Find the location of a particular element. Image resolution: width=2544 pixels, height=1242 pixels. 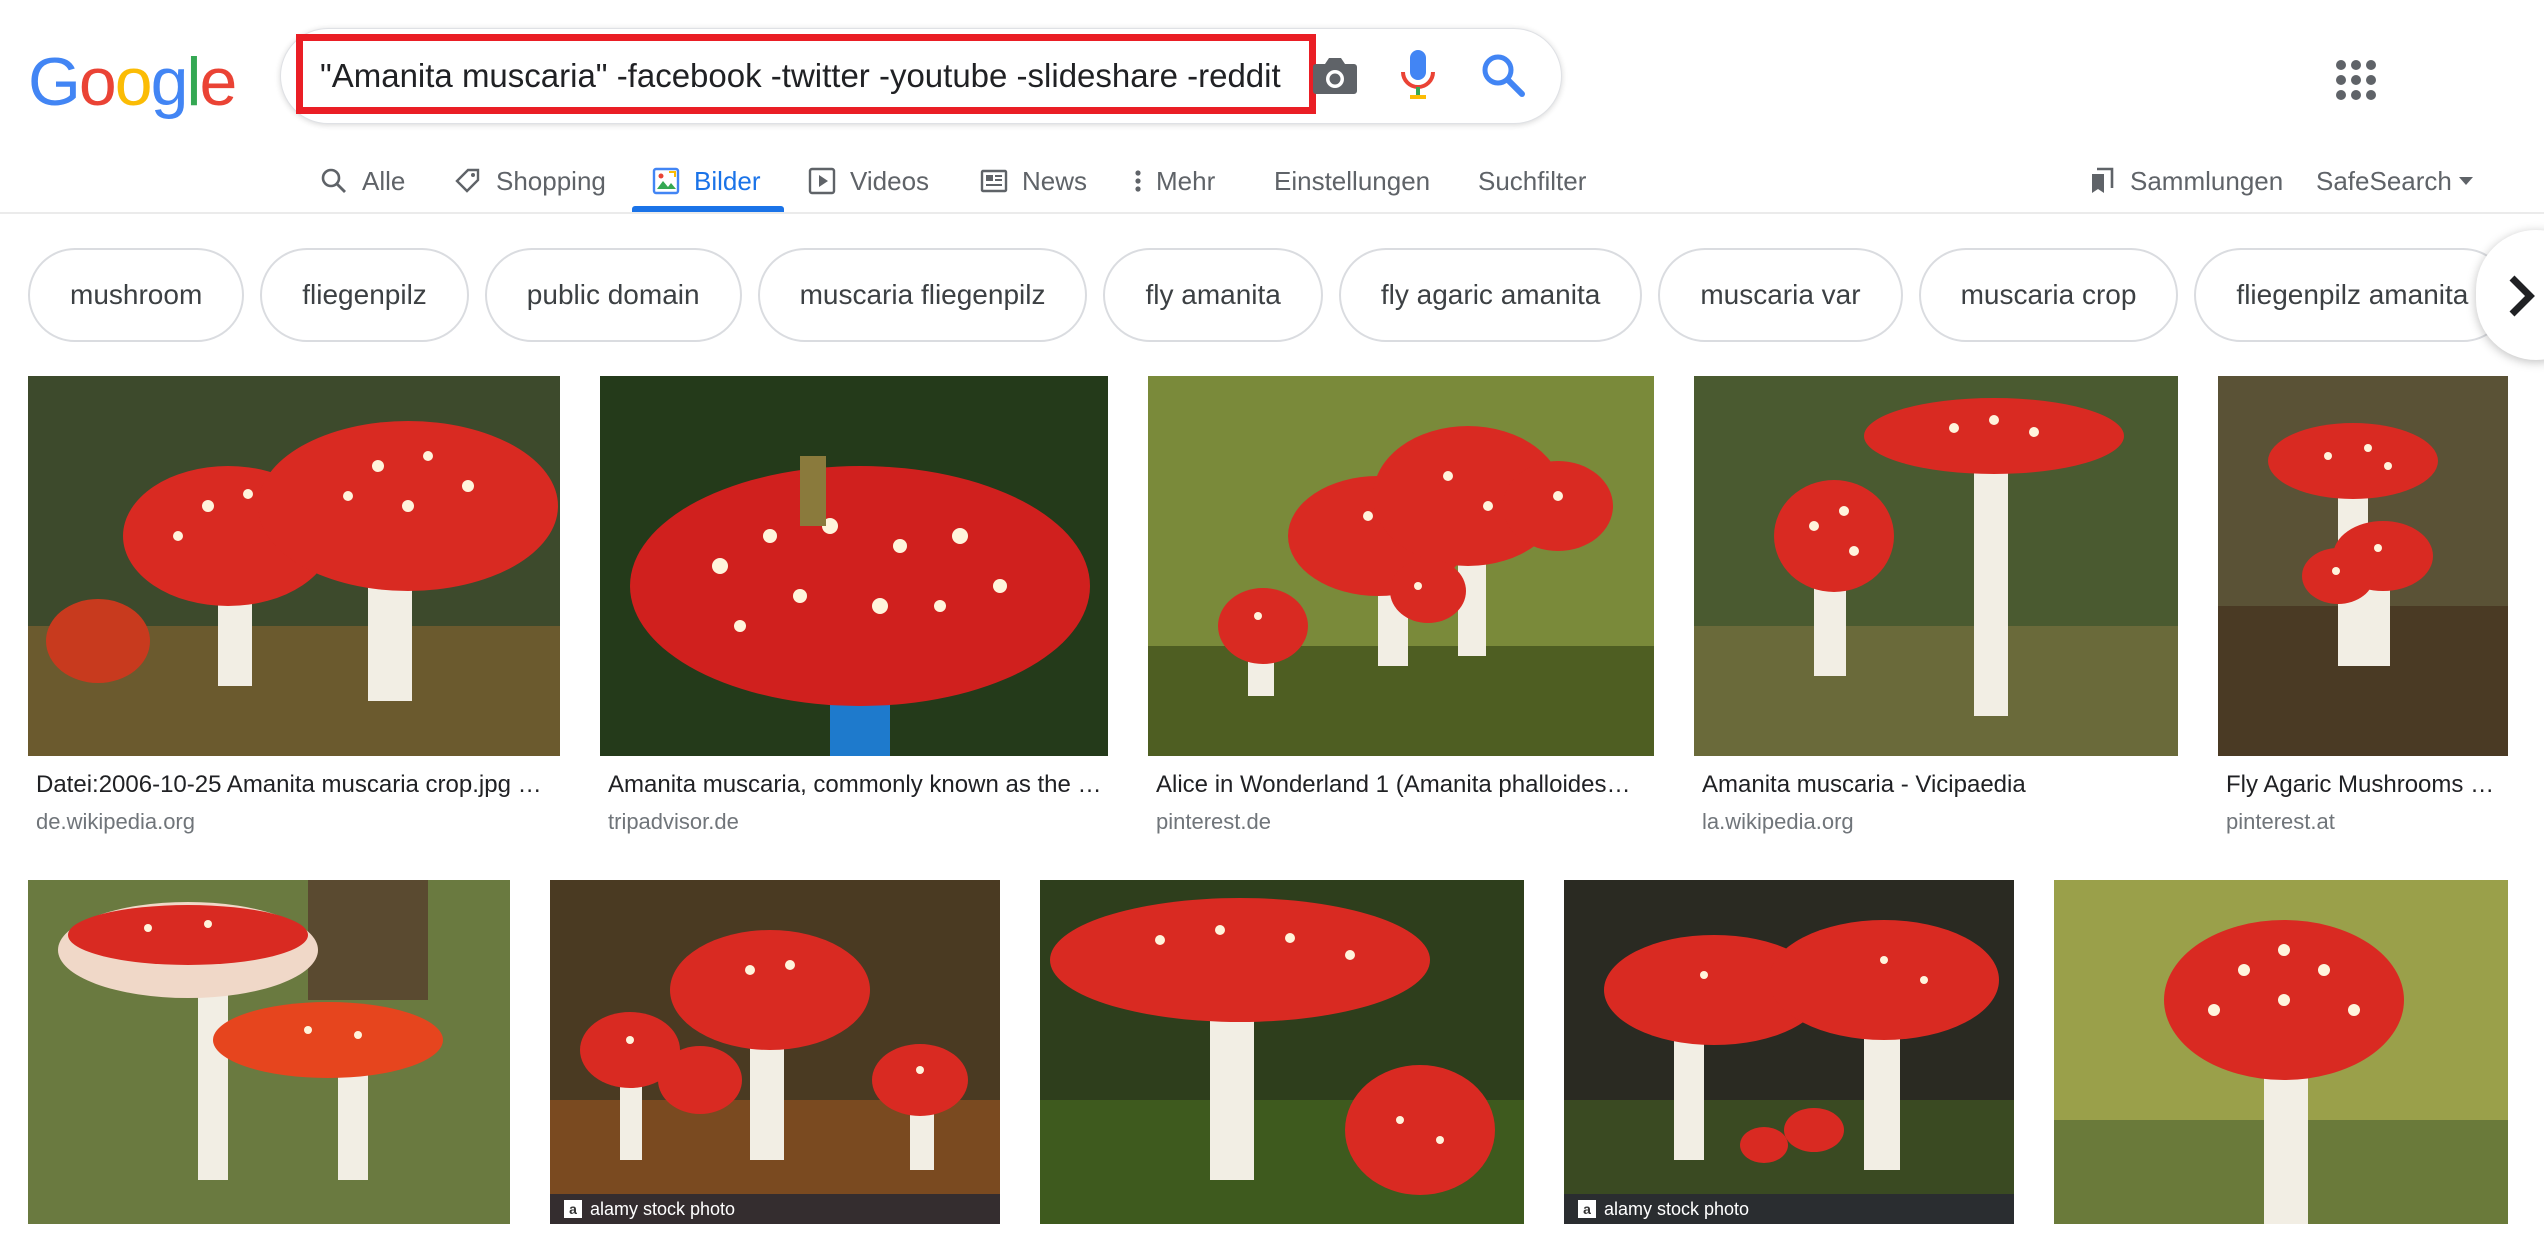

newspaper-icon is located at coordinates (994, 181).